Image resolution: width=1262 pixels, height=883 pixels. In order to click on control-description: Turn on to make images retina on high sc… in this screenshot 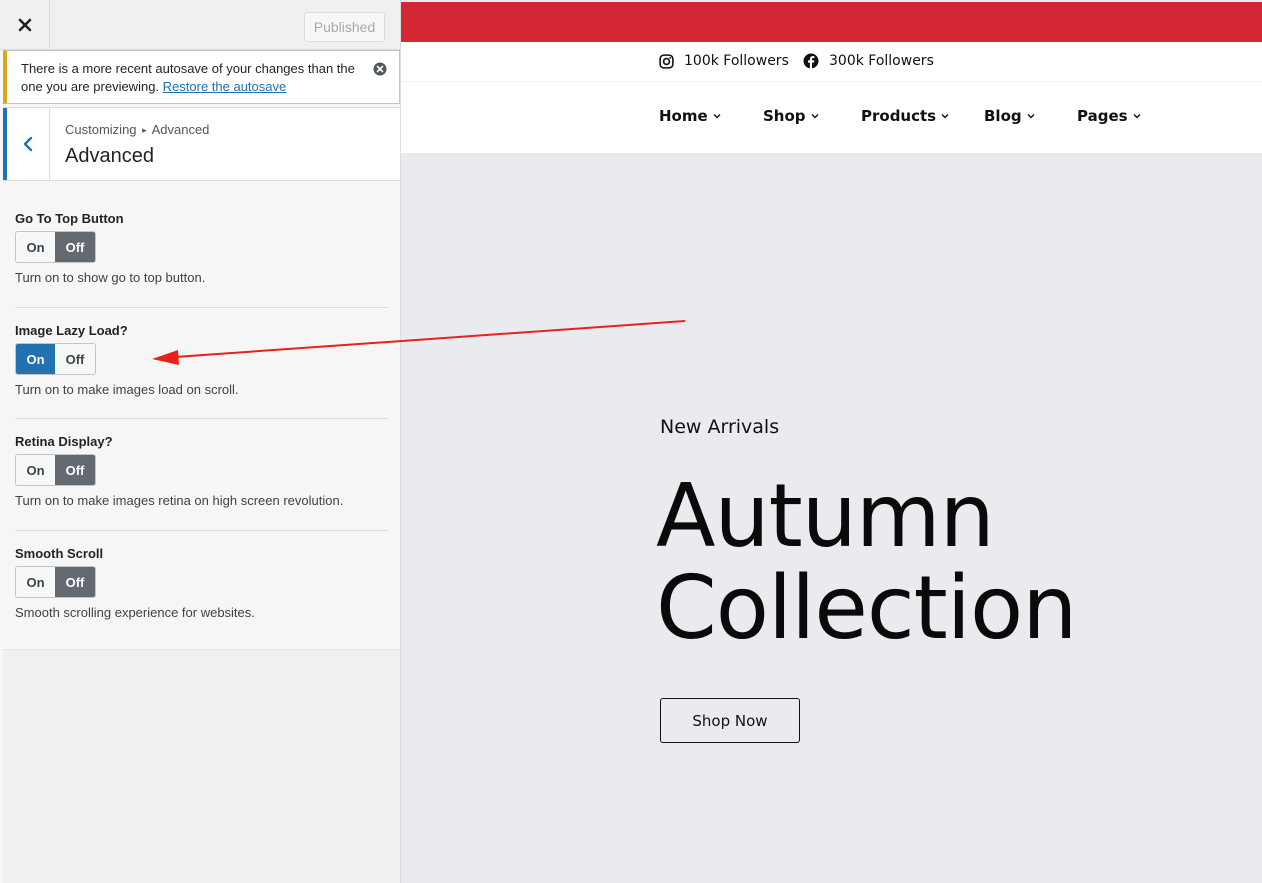, I will do `click(179, 500)`.